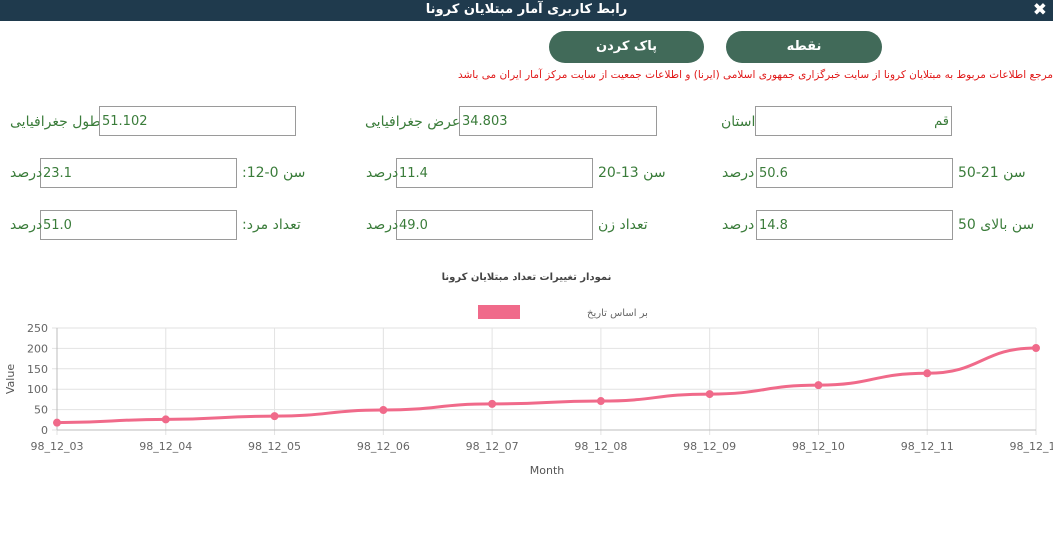  I want to click on window-title: رابط کاربری آمار مبتلایان کرونا, so click(526, 9).